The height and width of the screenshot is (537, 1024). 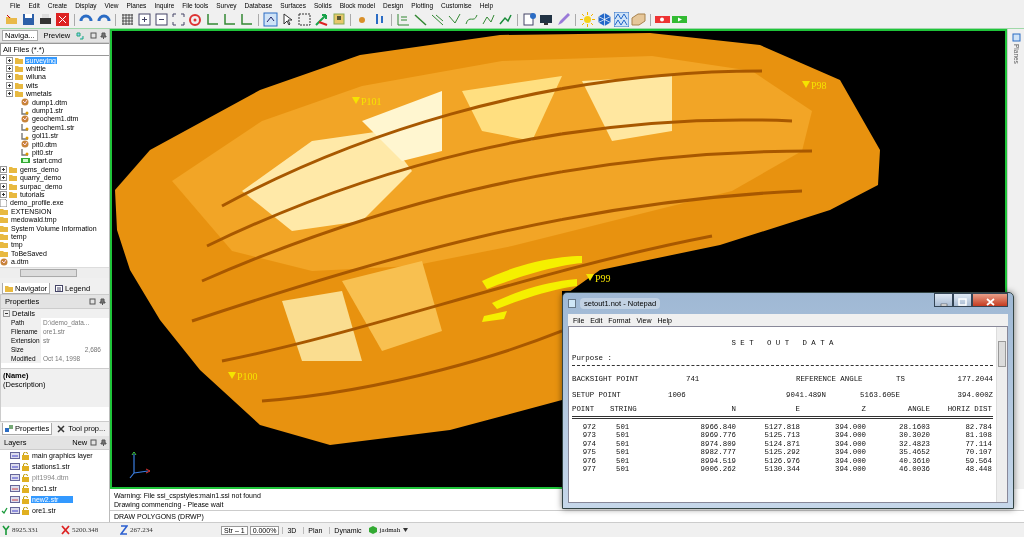 What do you see at coordinates (124, 530) in the screenshot?
I see `z-axis-icon` at bounding box center [124, 530].